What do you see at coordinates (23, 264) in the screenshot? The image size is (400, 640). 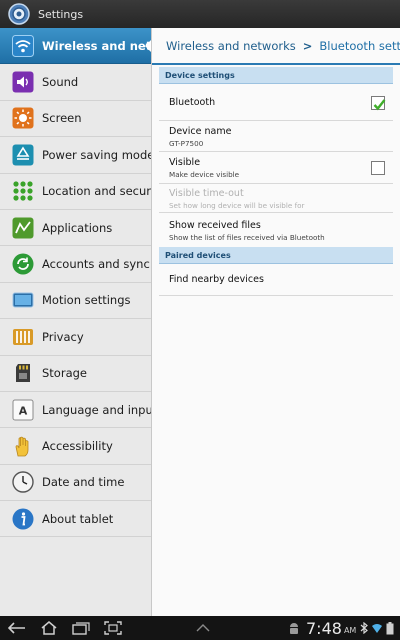 I see `sync-icon` at bounding box center [23, 264].